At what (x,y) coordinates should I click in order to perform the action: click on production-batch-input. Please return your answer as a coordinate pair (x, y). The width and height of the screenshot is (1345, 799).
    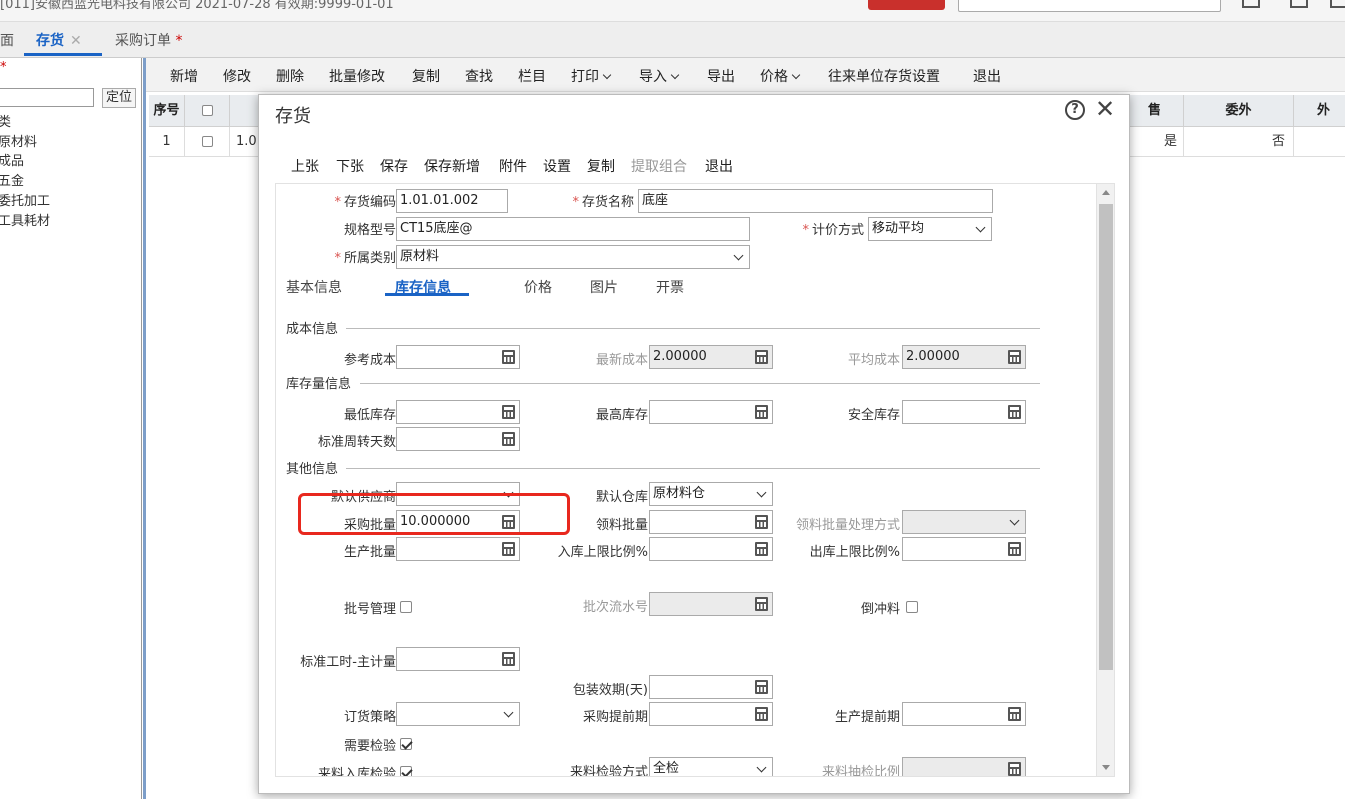
    Looking at the image, I should click on (458, 549).